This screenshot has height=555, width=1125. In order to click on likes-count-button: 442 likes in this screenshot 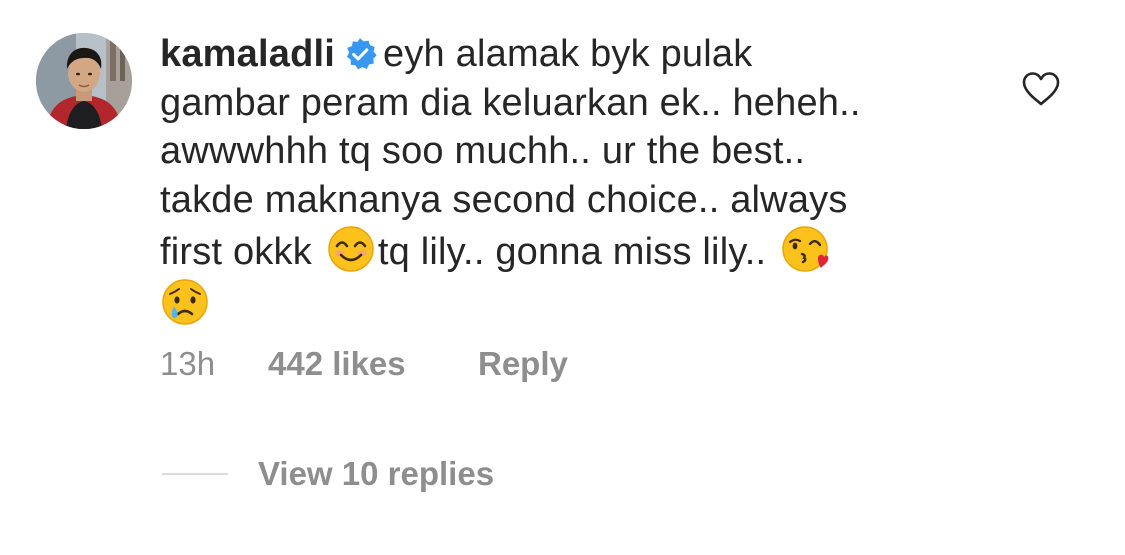, I will do `click(373, 364)`.